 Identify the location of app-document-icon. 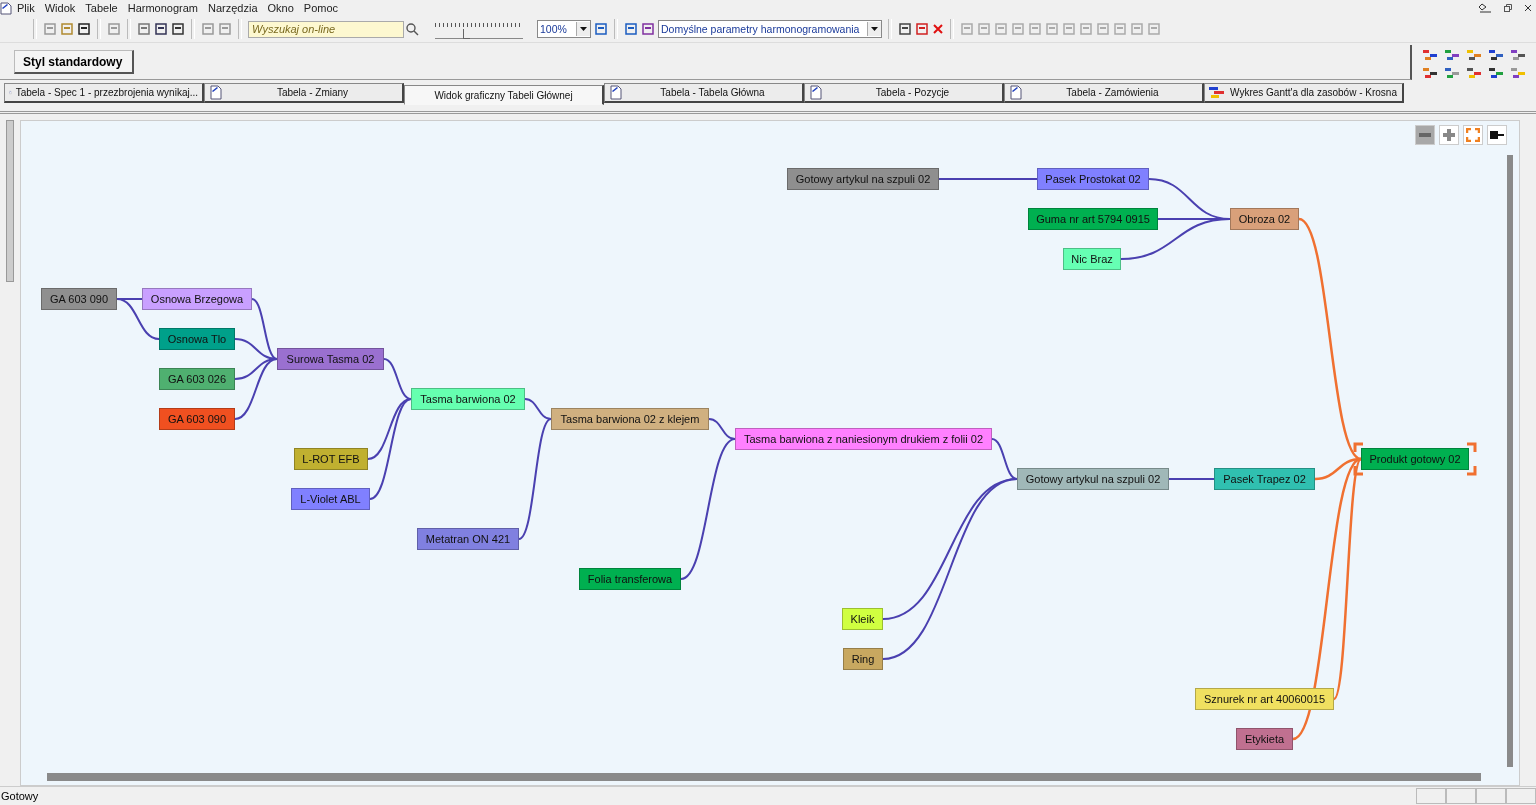
(6, 8).